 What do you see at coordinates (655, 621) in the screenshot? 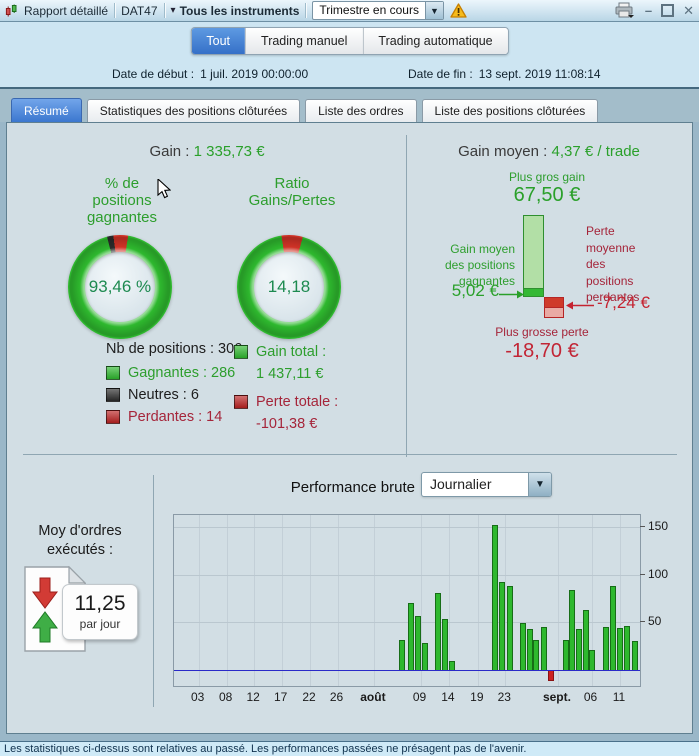
I see `y-tick-label: 50` at bounding box center [655, 621].